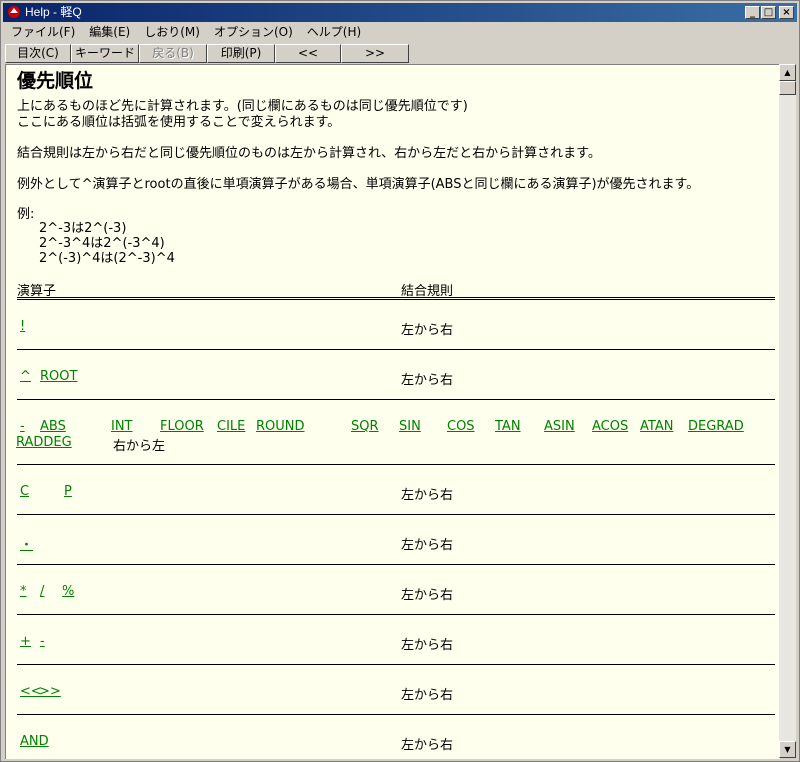  What do you see at coordinates (44, 442) in the screenshot?
I see `op-link: RADDEG` at bounding box center [44, 442].